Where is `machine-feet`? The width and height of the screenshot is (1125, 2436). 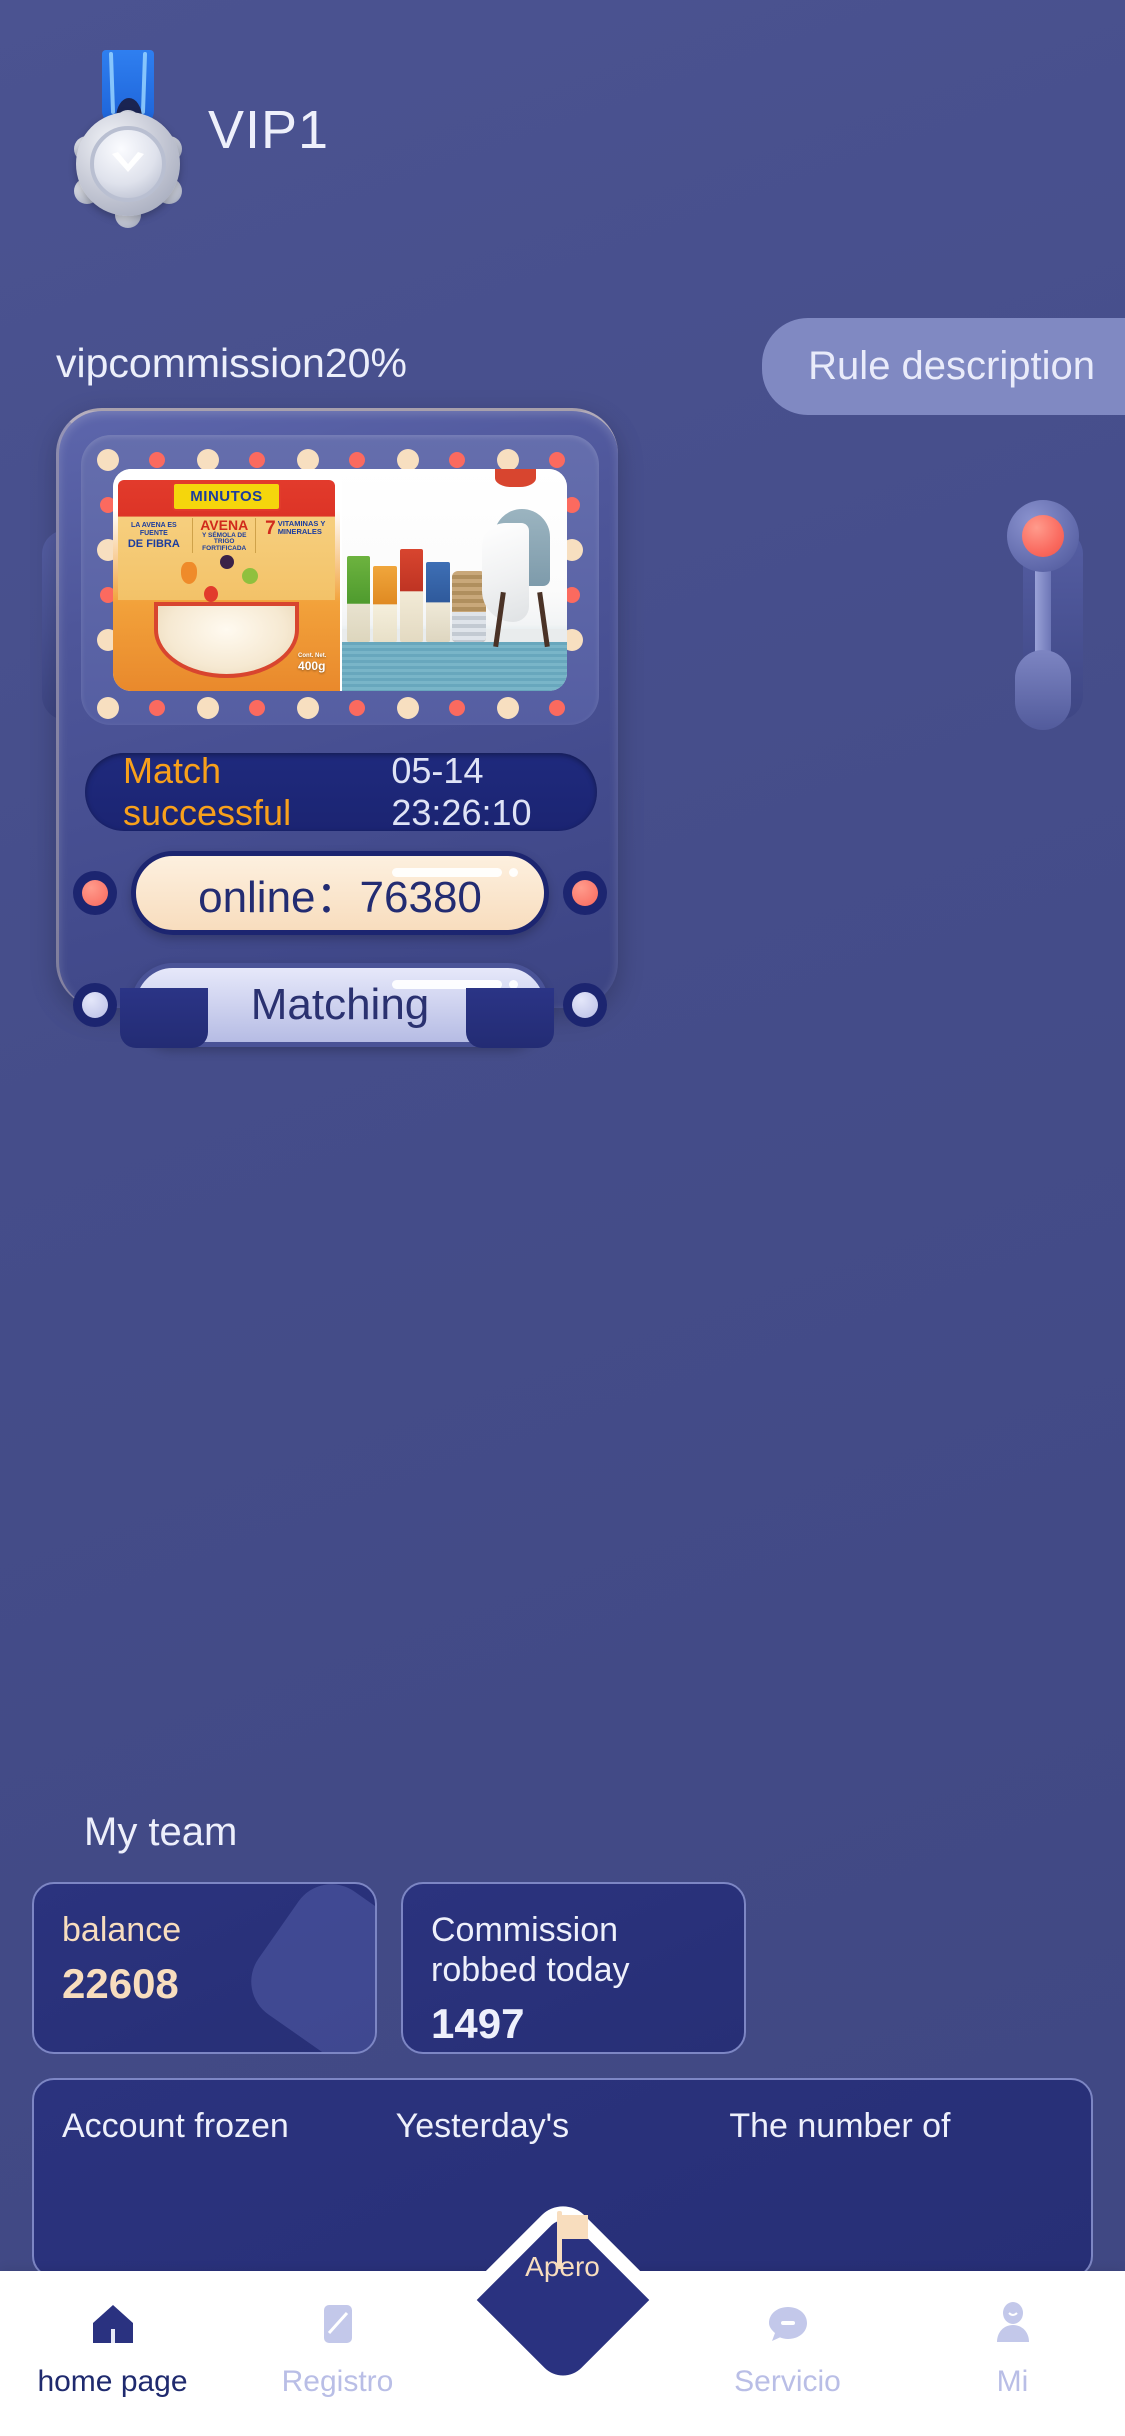
machine-feet is located at coordinates (337, 1018).